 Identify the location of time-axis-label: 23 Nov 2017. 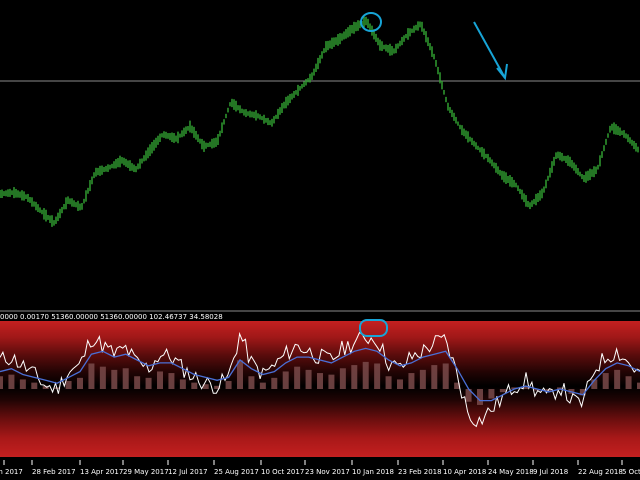
(327, 472).